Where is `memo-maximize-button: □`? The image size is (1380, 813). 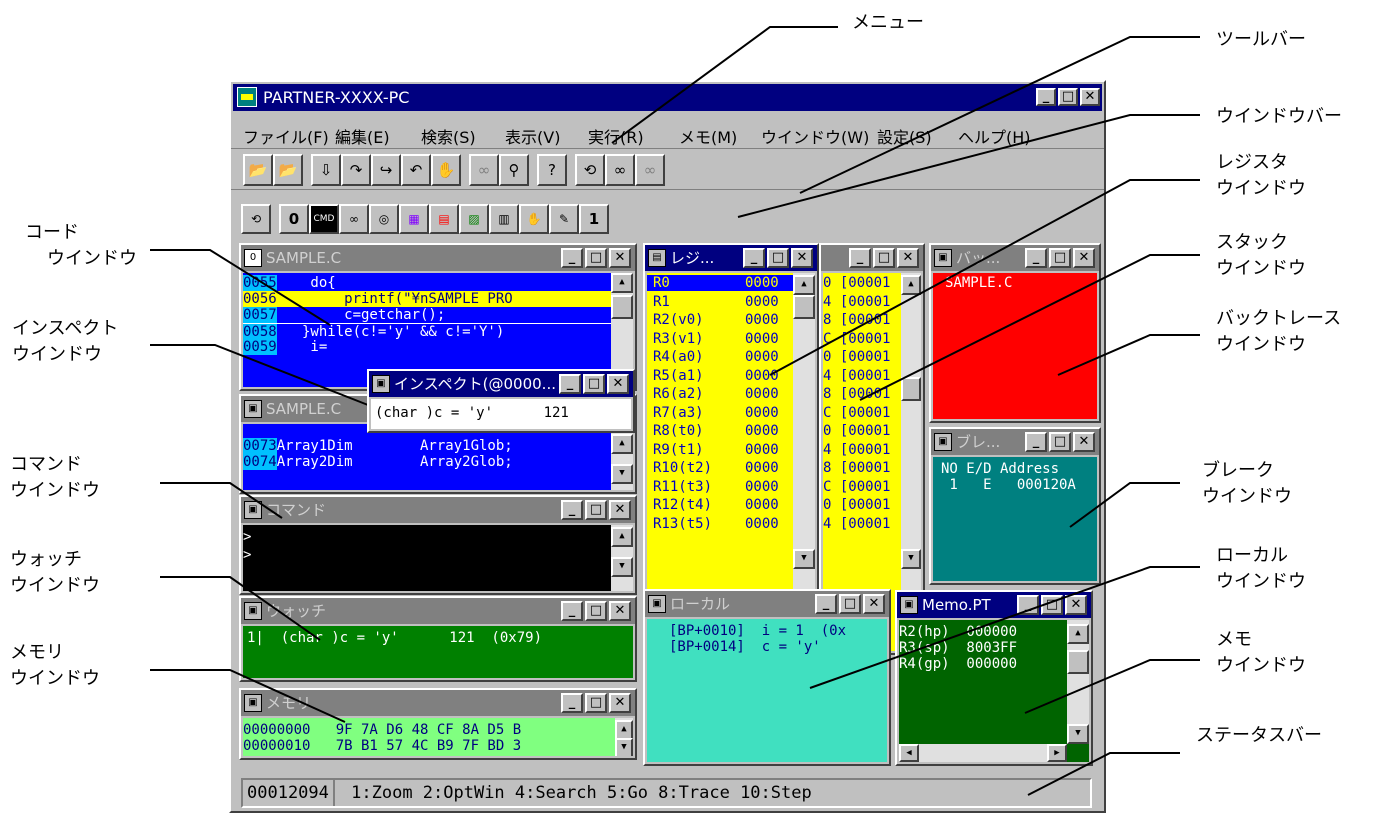
memo-maximize-button: □ is located at coordinates (1052, 605).